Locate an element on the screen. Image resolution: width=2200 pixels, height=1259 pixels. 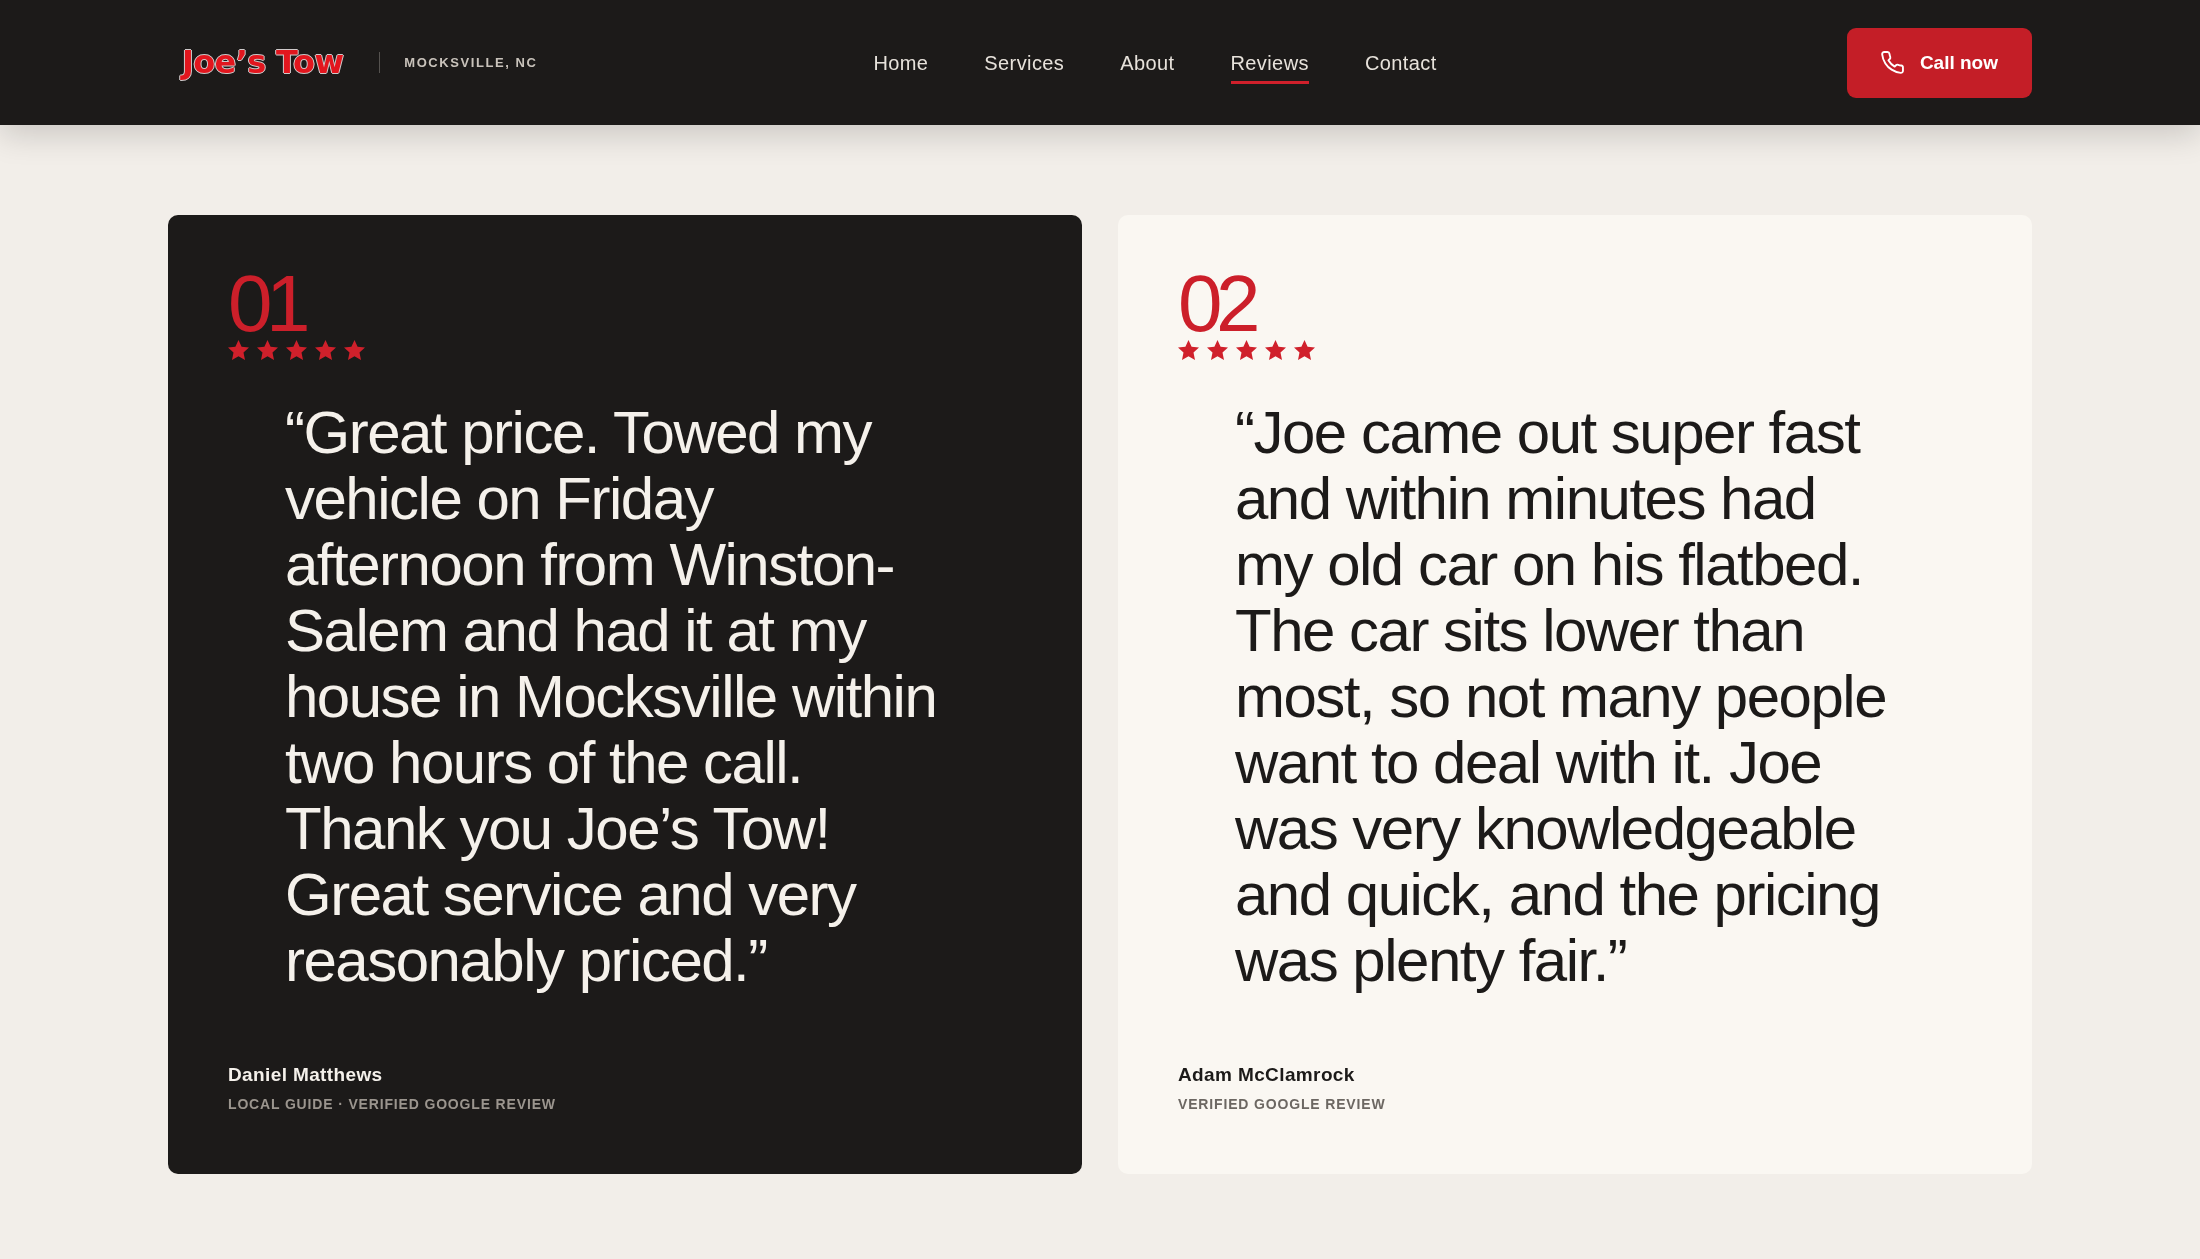
reviewer-detail: LOCAL GUIDE · VERIFIED GOOGLE REVIEW is located at coordinates (392, 1104).